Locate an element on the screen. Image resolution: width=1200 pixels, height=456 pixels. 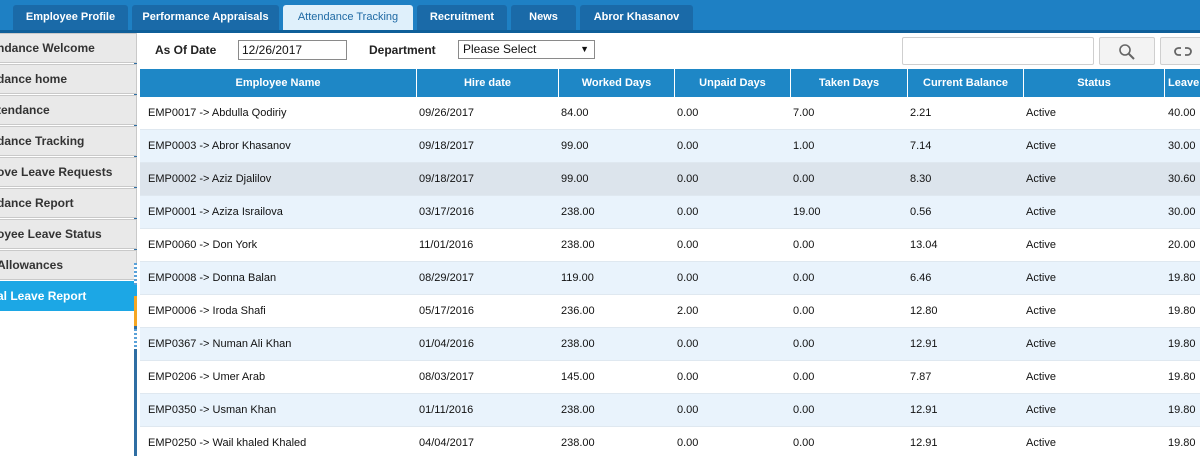
employee-name-cell: EMP0008 -> Donna Balan is located at coordinates (212, 278).